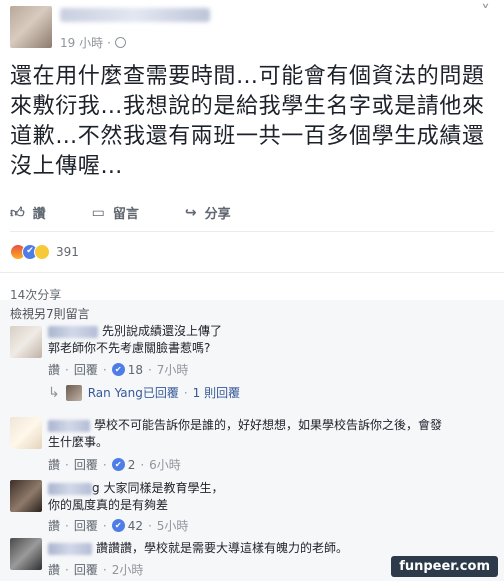 The width and height of the screenshot is (504, 581). I want to click on post-actions: 👍︎ 讚 ▭ 留言 ↪ 分享, so click(252, 213).